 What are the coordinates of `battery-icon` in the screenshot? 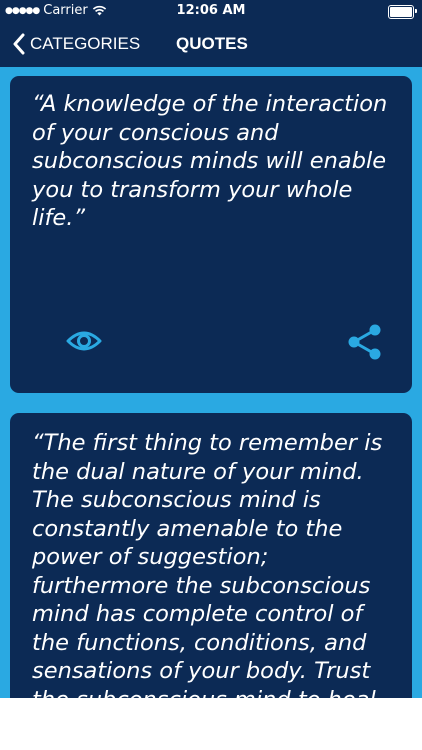 It's located at (402, 12).